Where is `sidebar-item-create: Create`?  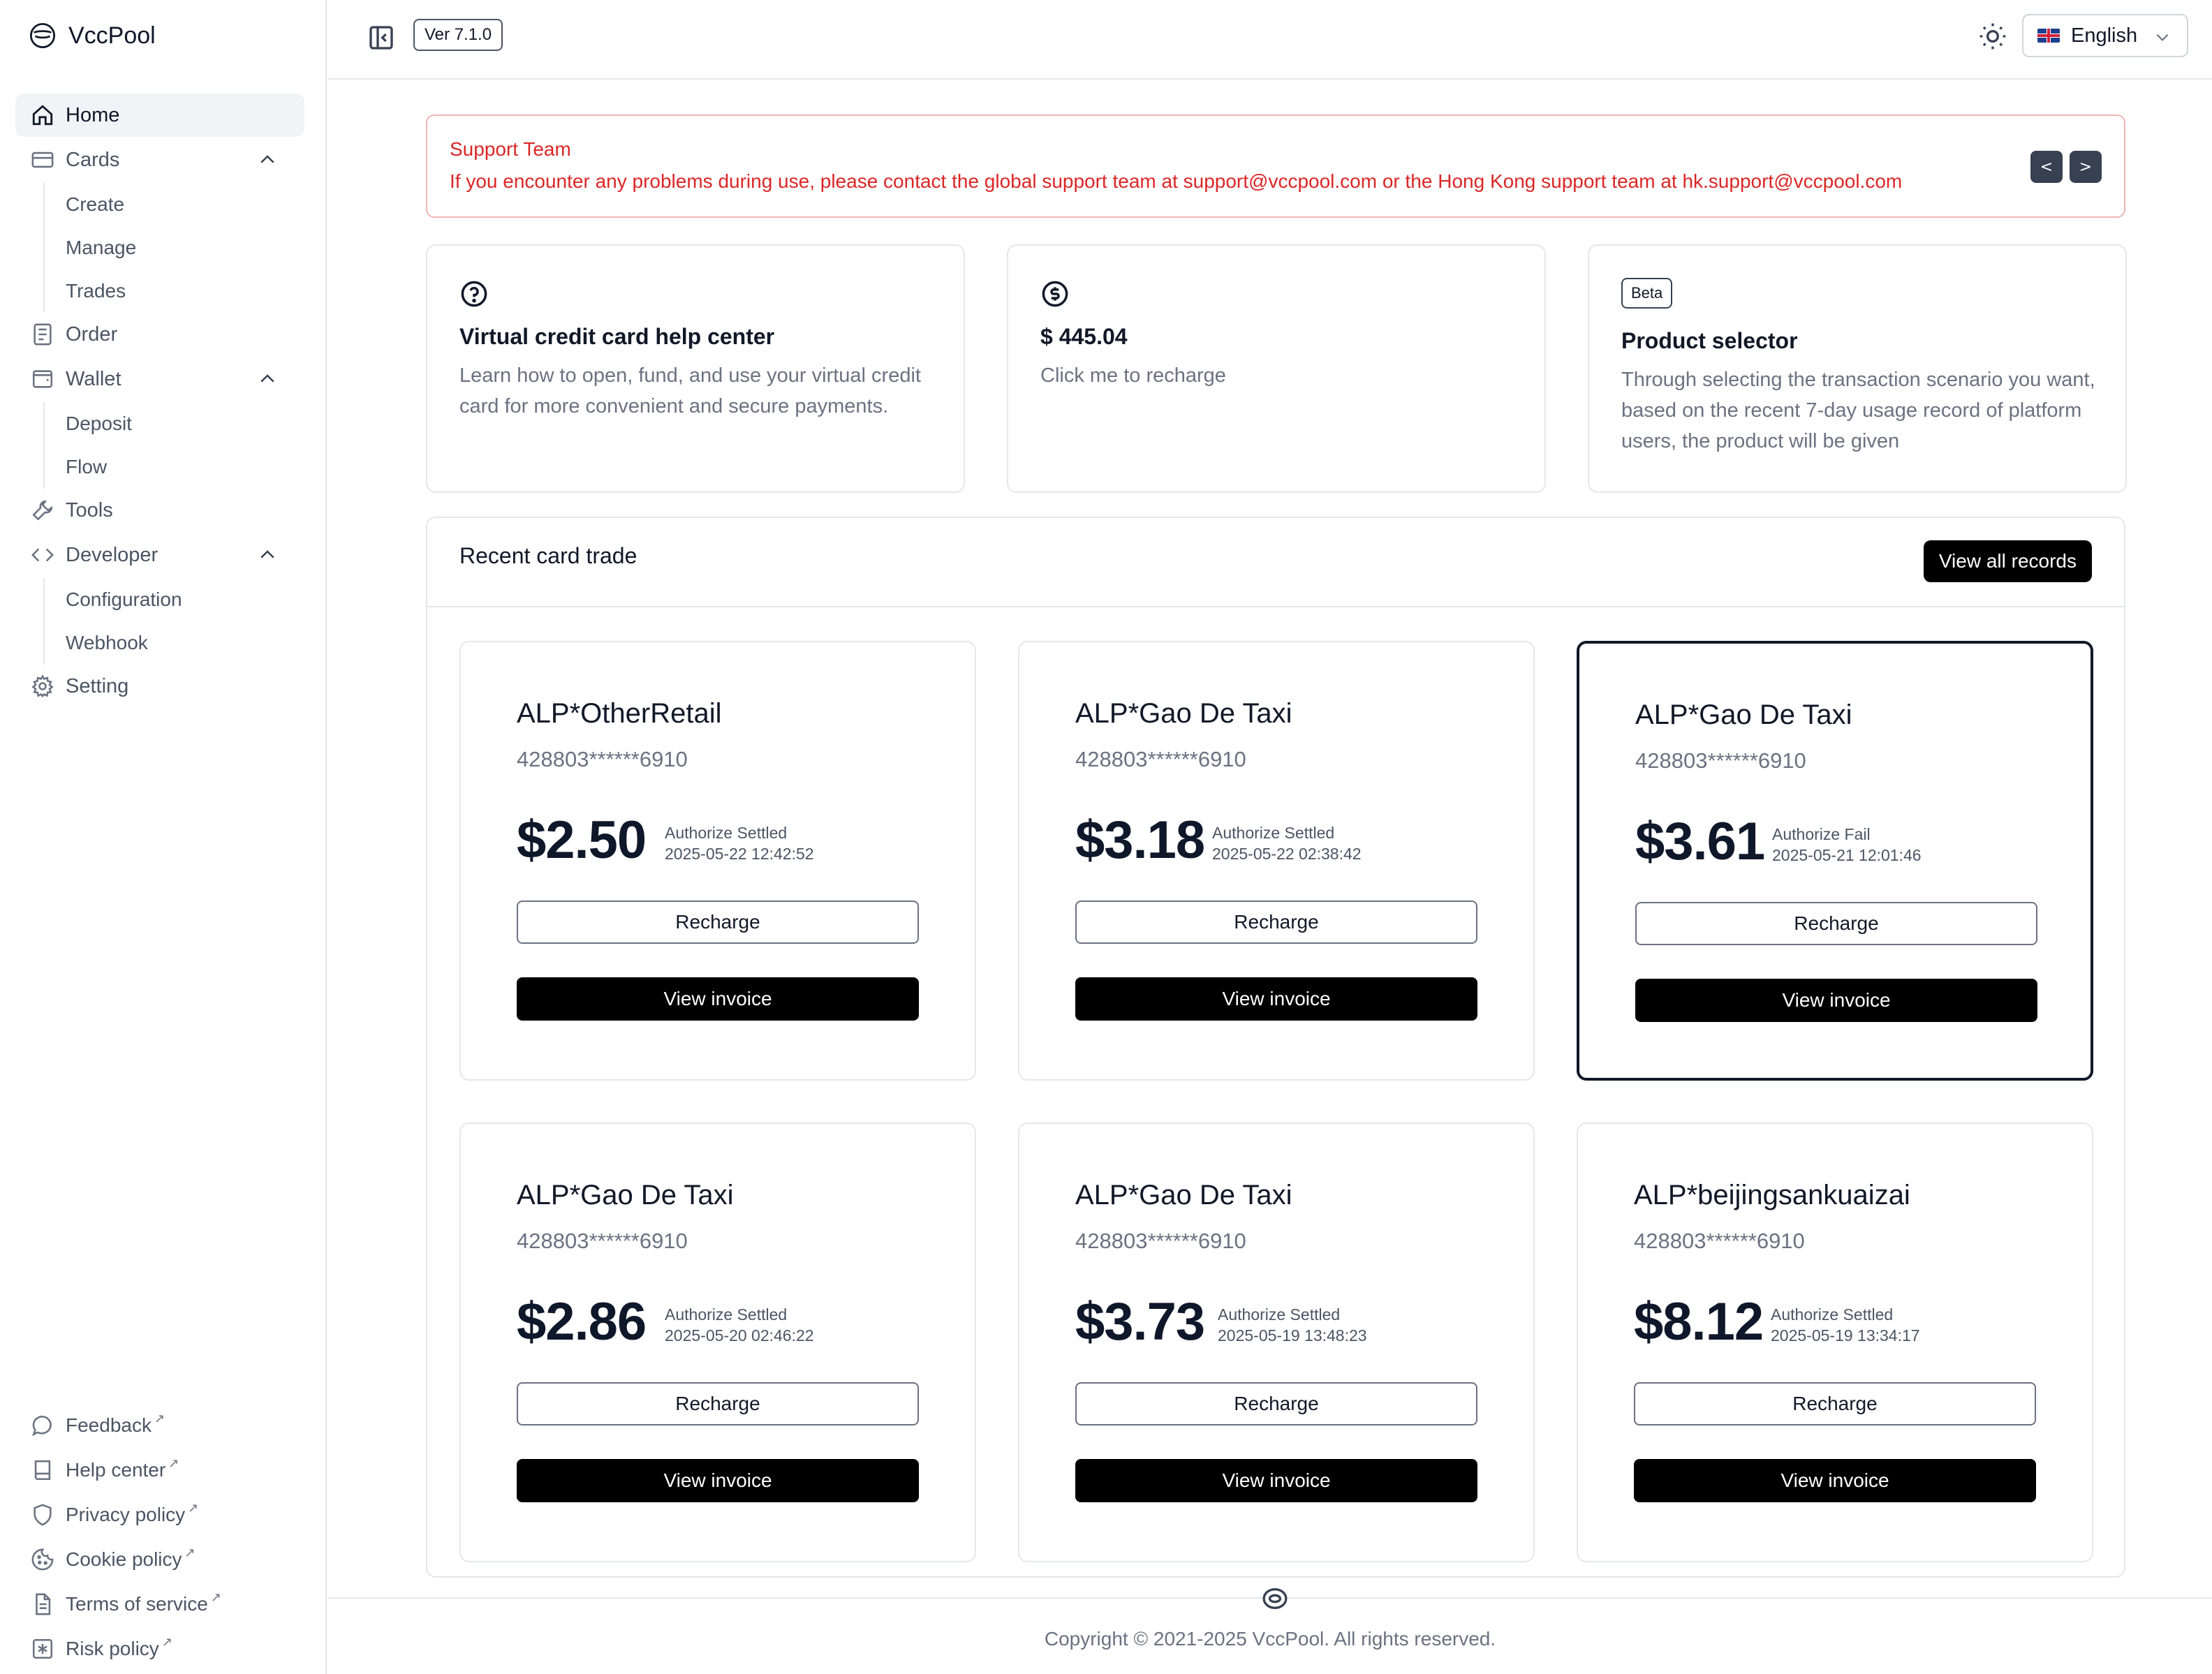
sidebar-item-create: Create is located at coordinates (159, 204).